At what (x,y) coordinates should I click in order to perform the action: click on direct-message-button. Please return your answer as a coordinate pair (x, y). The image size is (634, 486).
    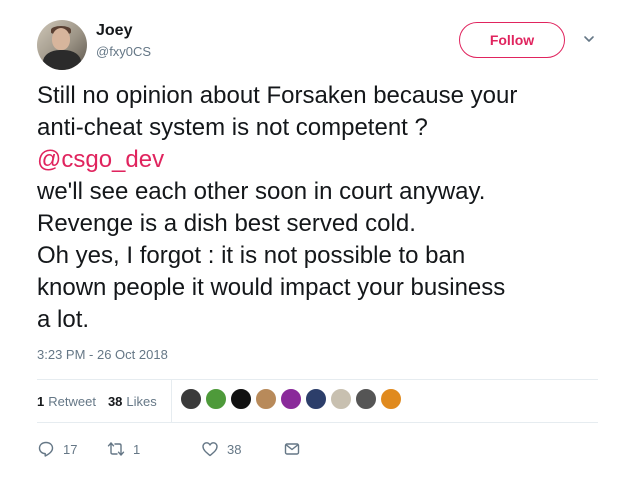
    Looking at the image, I should click on (292, 449).